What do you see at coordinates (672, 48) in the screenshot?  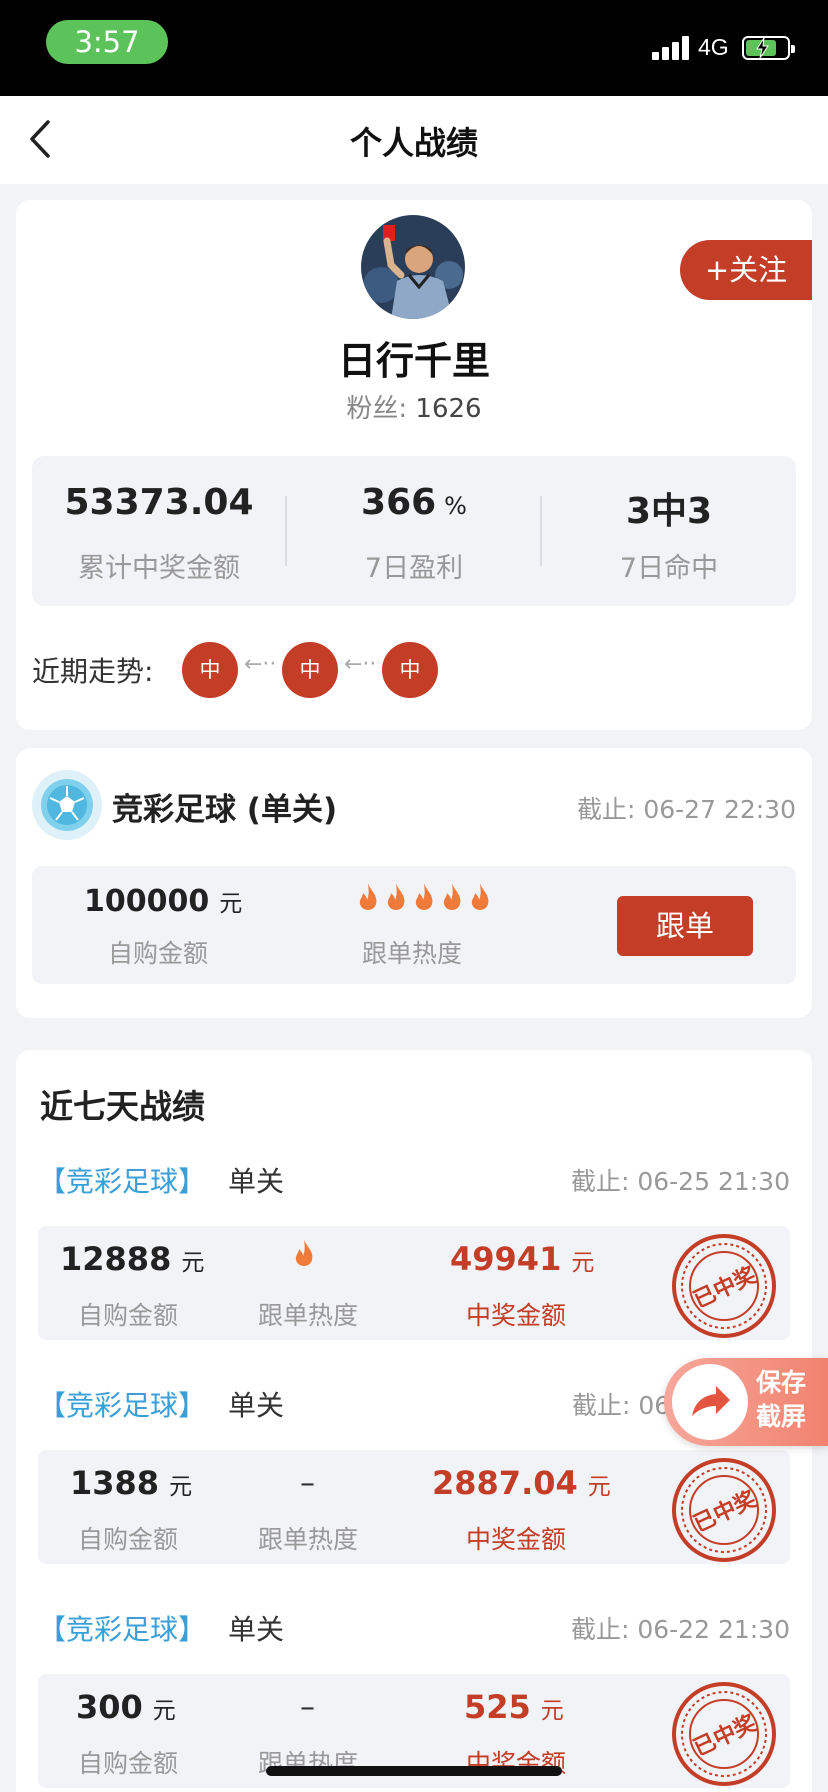 I see `signal-icon` at bounding box center [672, 48].